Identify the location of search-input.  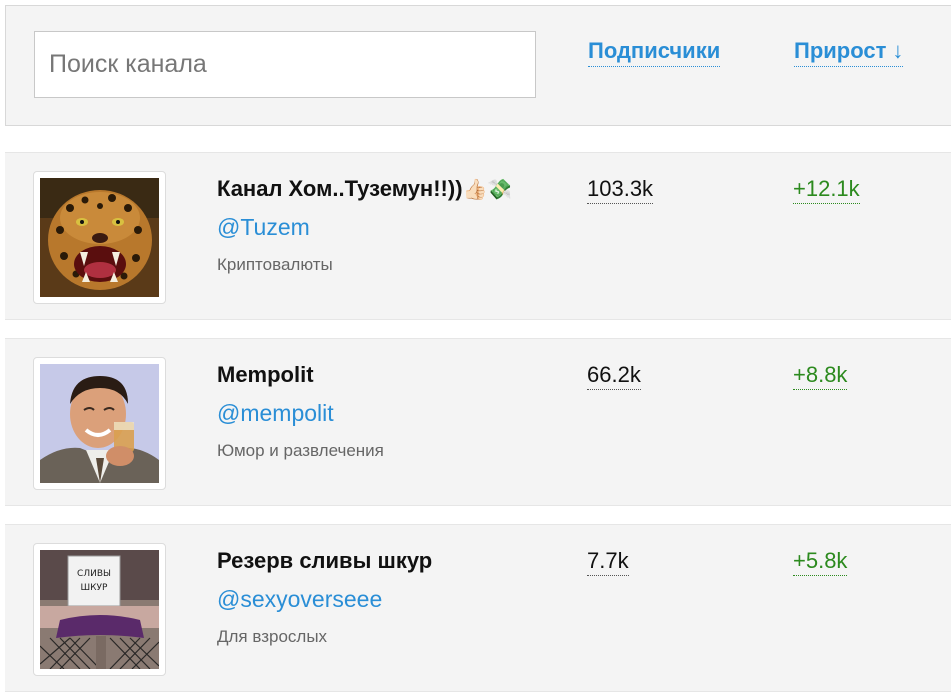
(285, 64).